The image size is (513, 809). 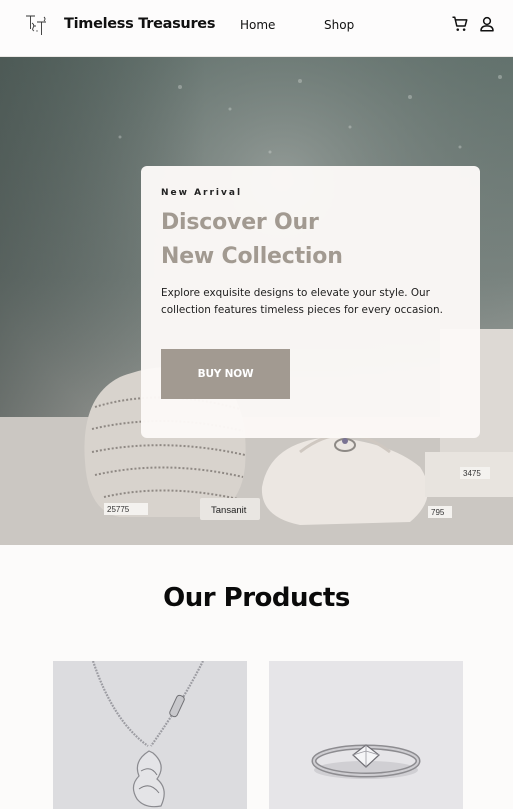 I want to click on site-header: Timeless Treasures Home Shop, so click(x=256, y=28).